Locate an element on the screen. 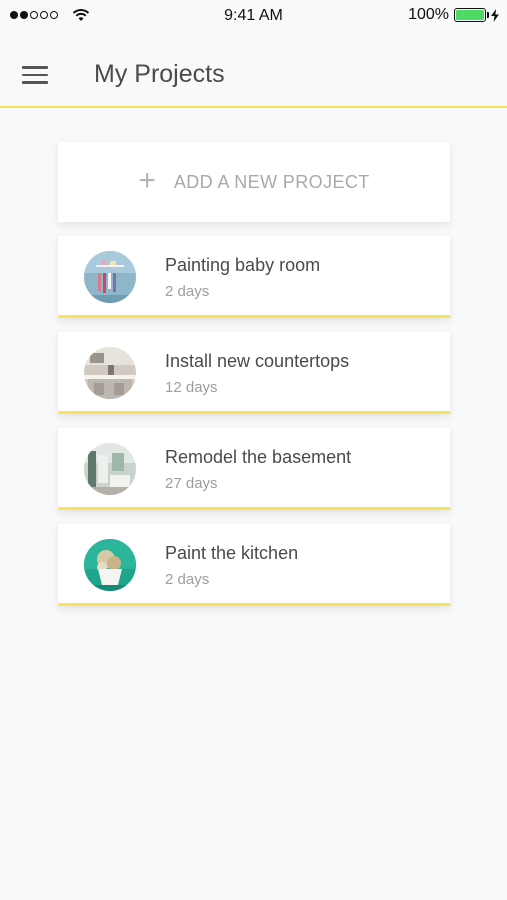 The height and width of the screenshot is (900, 507). app-header: My Projects is located at coordinates (253, 70).